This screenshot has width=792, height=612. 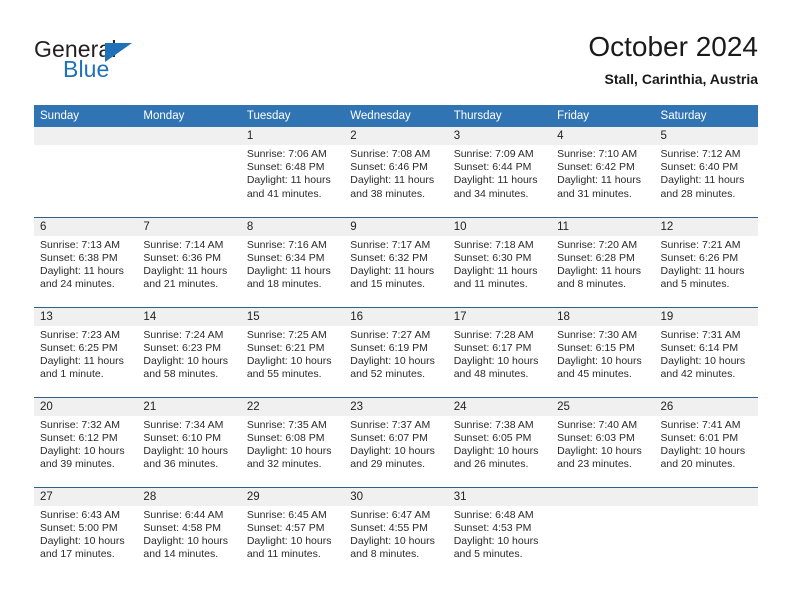 I want to click on sunrise-text: Sunrise: 7:38 AM, so click(x=493, y=424).